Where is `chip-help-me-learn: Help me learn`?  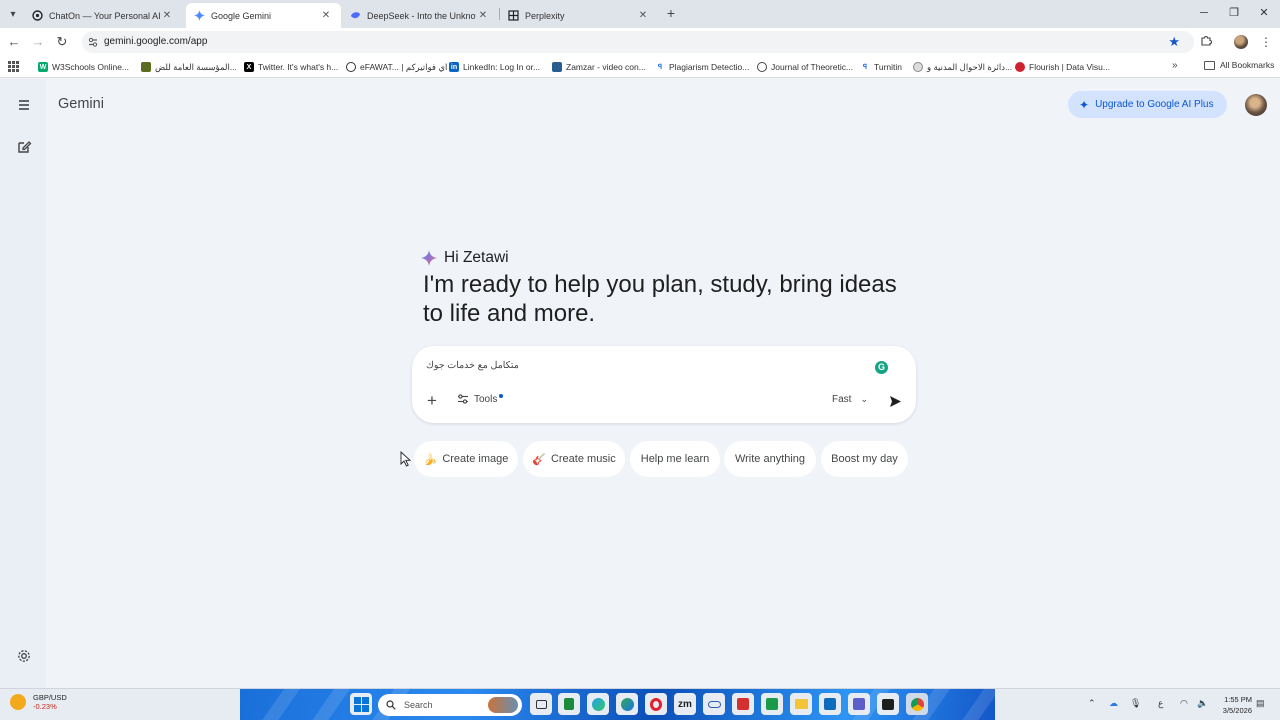
chip-help-me-learn: Help me learn is located at coordinates (675, 459).